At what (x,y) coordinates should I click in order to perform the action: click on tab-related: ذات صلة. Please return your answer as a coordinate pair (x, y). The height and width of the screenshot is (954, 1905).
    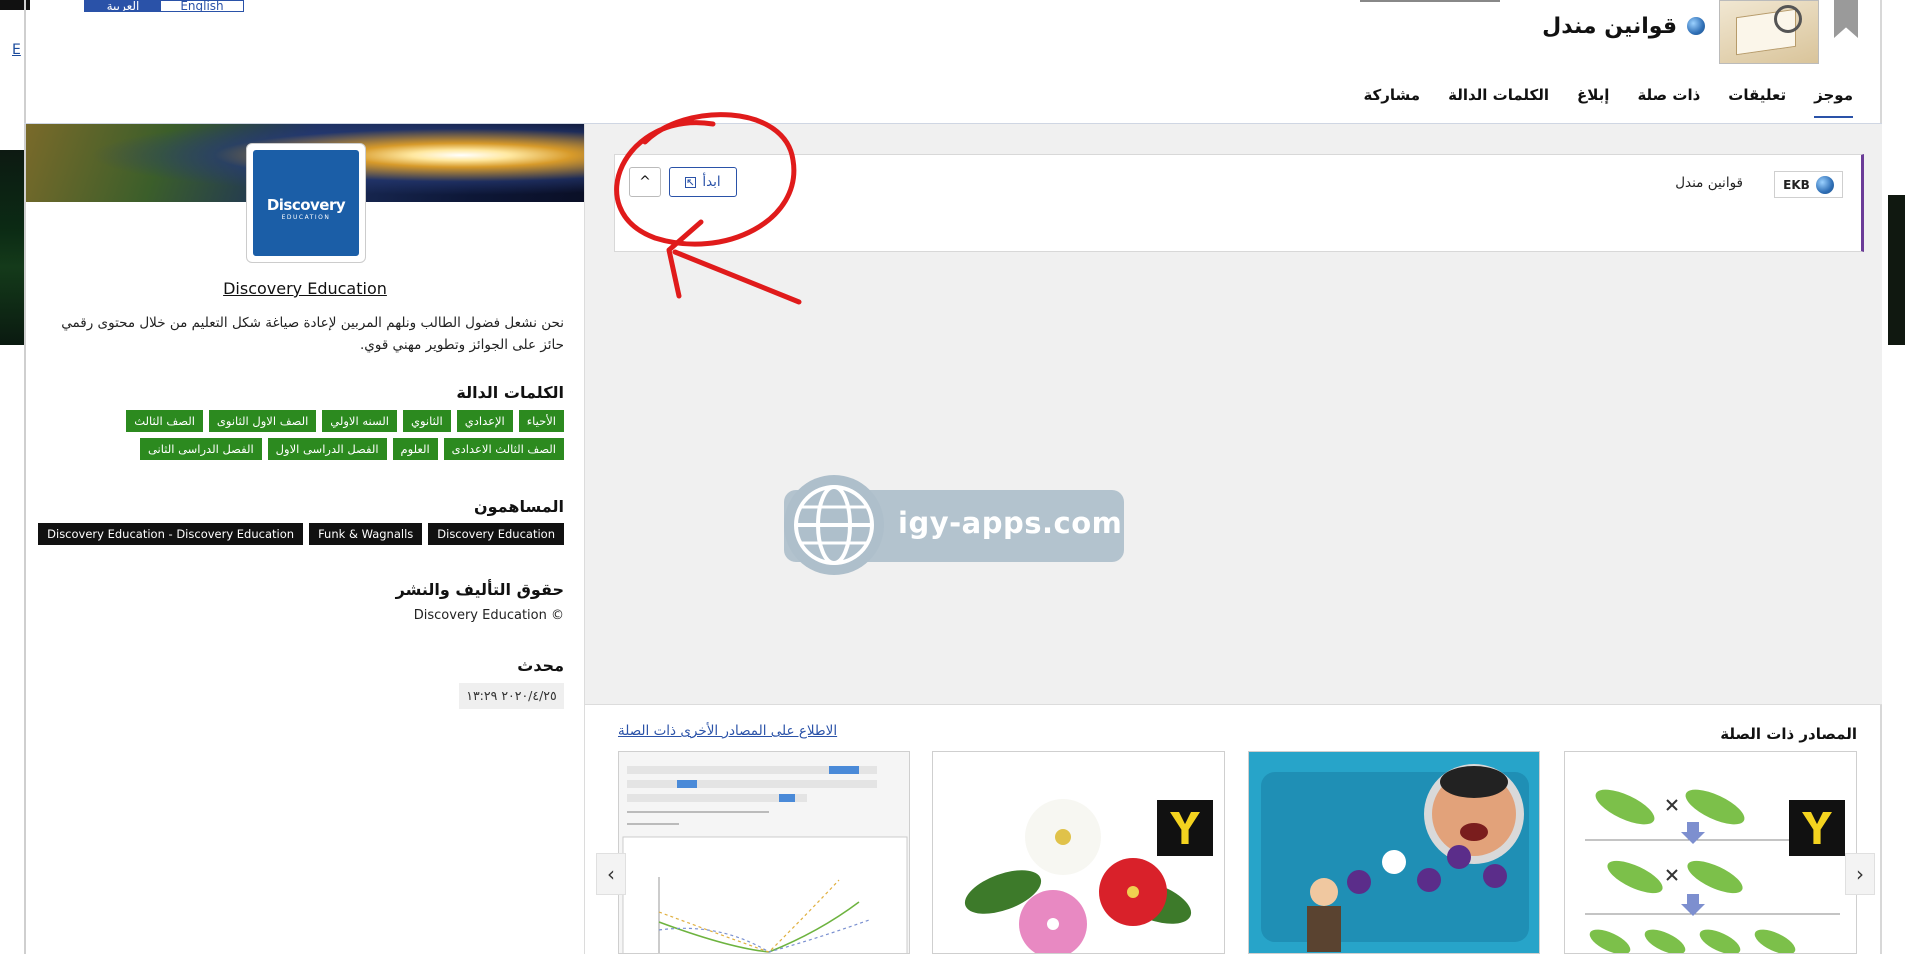
    Looking at the image, I should click on (1668, 102).